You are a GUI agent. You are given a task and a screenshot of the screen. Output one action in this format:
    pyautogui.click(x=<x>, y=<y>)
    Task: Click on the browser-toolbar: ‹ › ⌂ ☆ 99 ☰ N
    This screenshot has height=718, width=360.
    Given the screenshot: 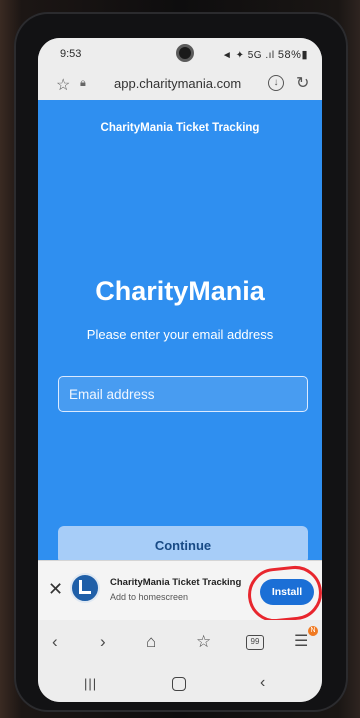 What is the action you would take?
    pyautogui.click(x=180, y=644)
    